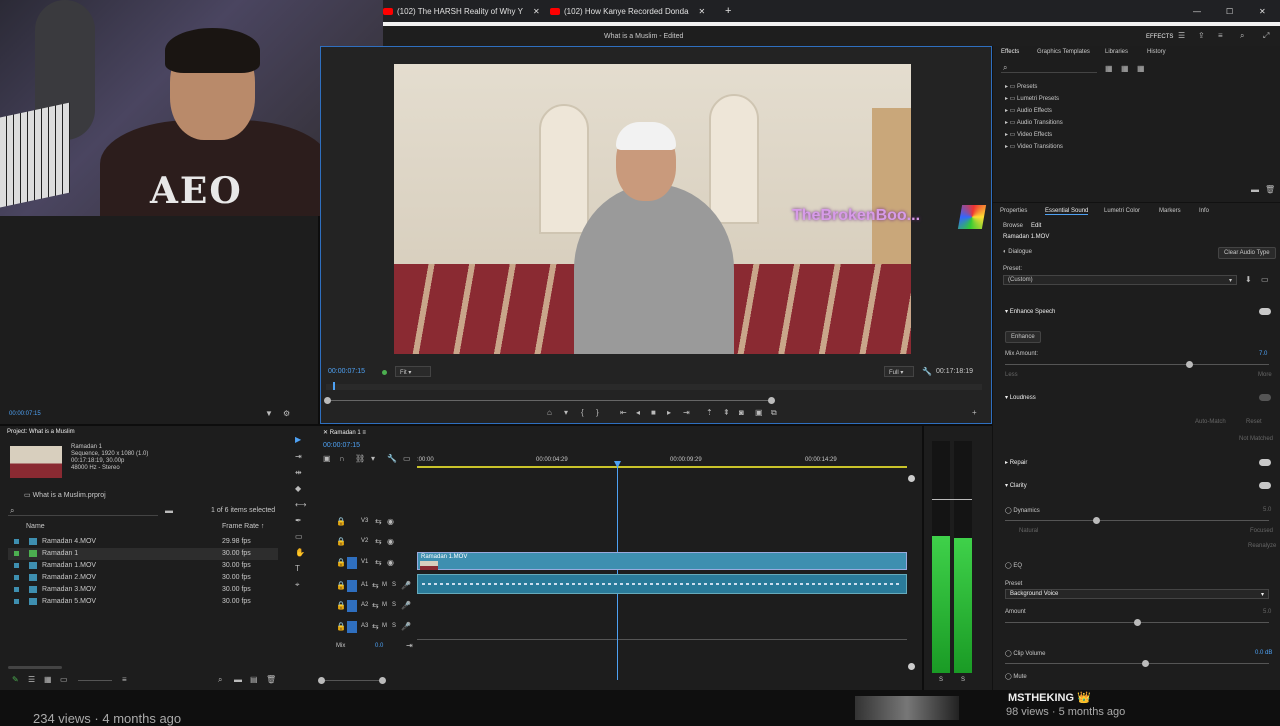 The height and width of the screenshot is (726, 1280). Describe the element at coordinates (35, 667) in the screenshot. I see `scrollbar` at that location.